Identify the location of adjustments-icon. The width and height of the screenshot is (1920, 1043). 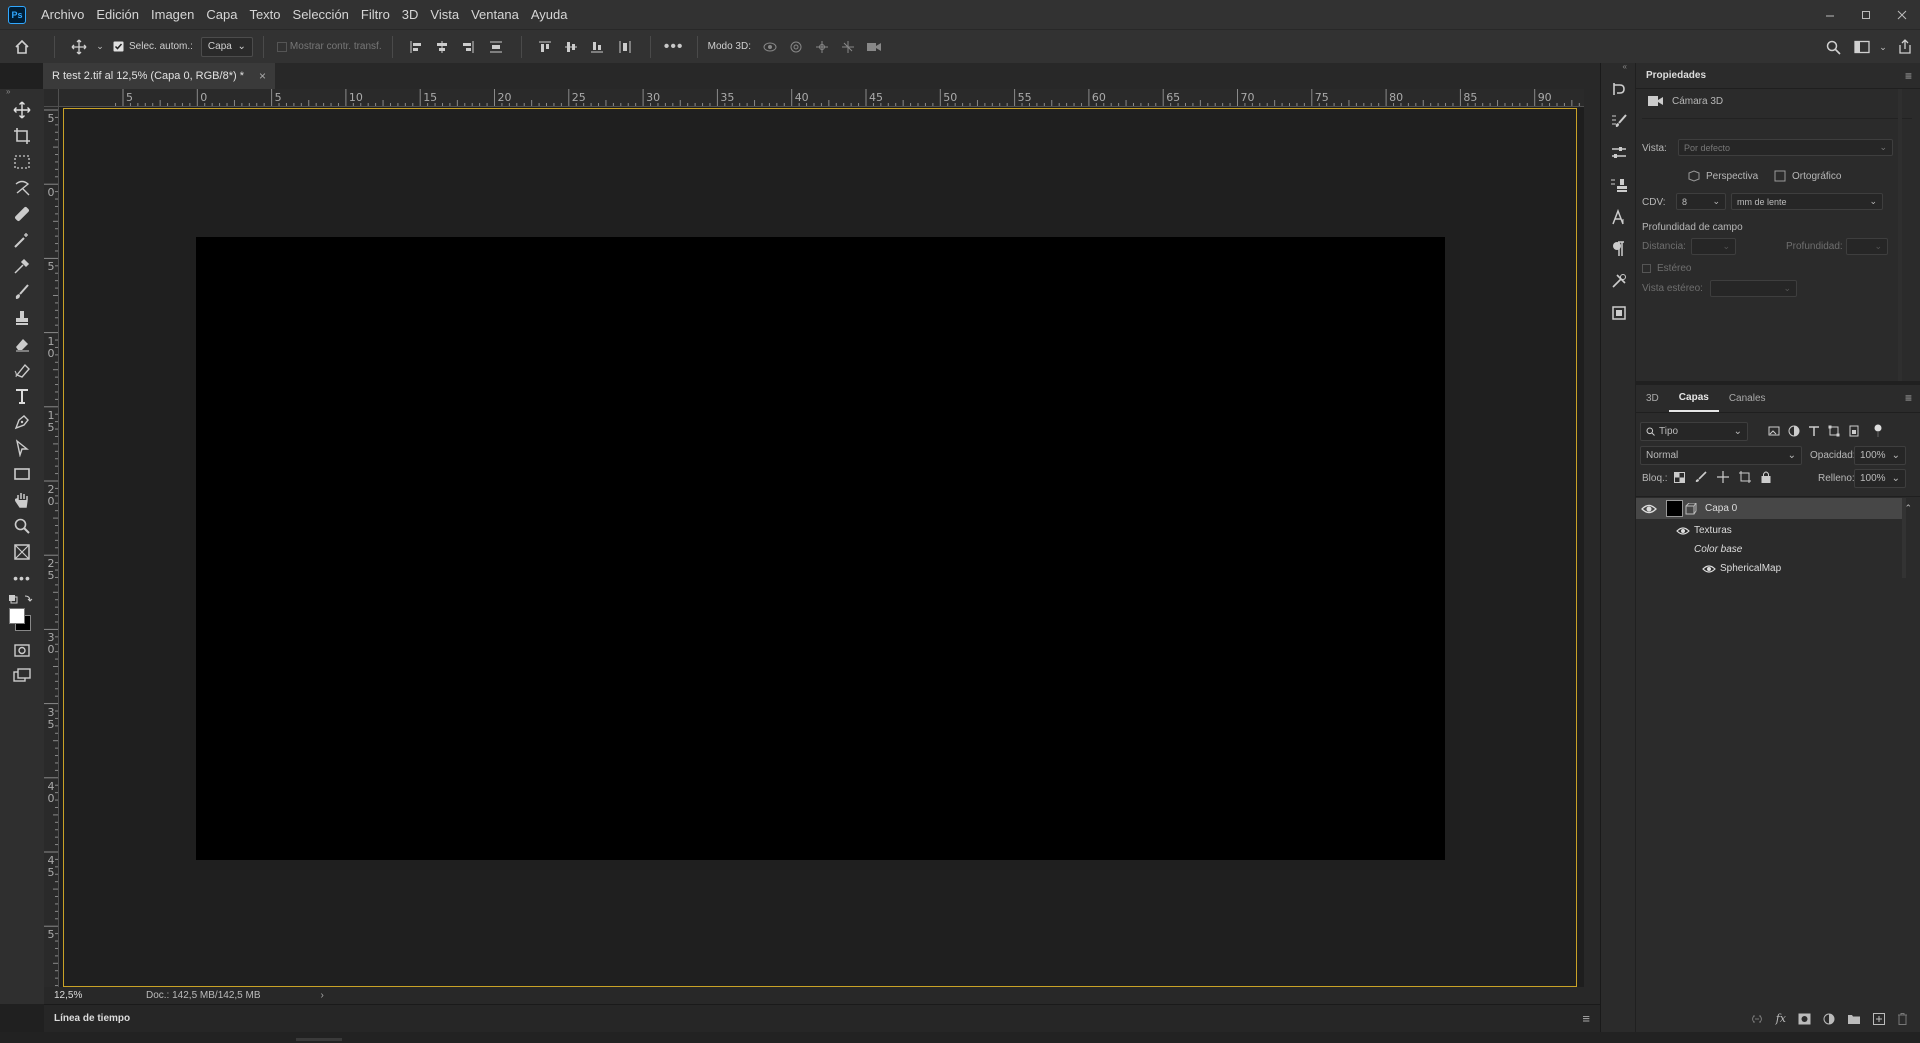
(1618, 153).